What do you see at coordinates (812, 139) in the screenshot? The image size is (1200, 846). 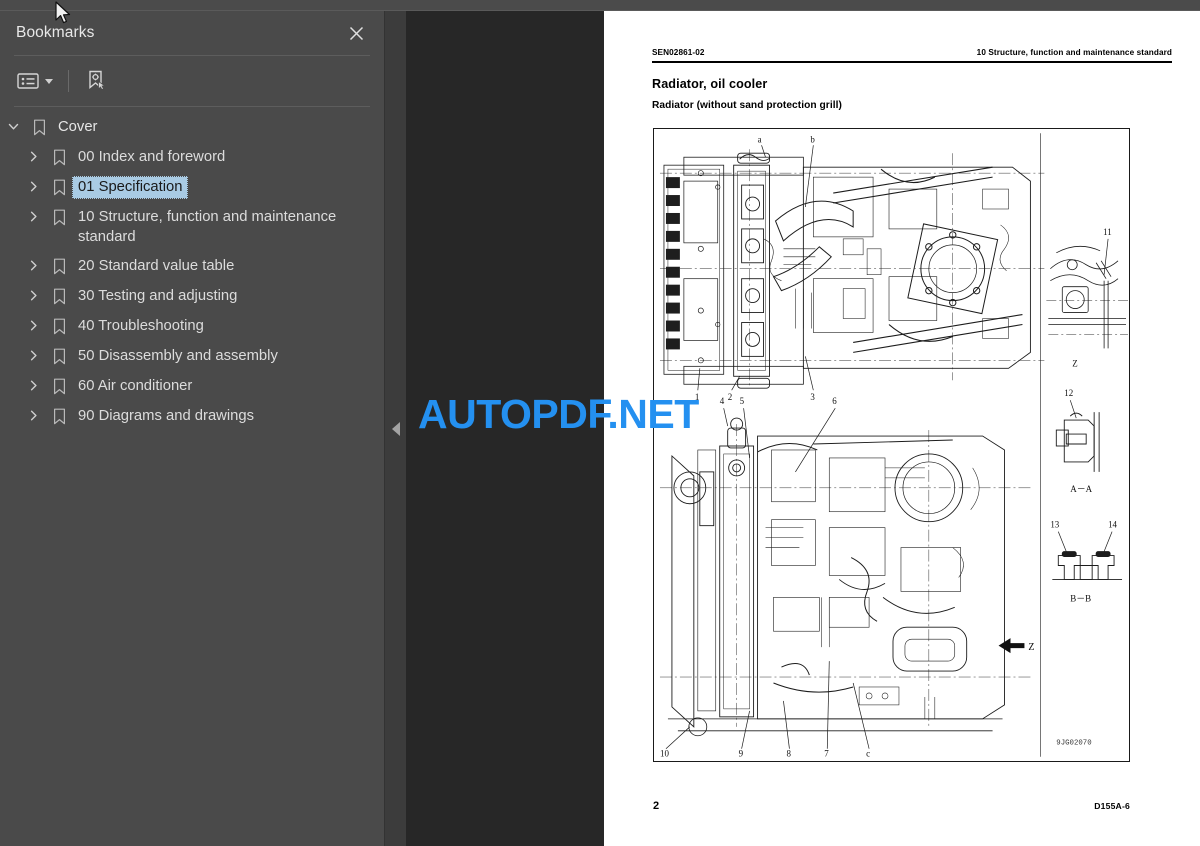 I see `svg-text: b` at bounding box center [812, 139].